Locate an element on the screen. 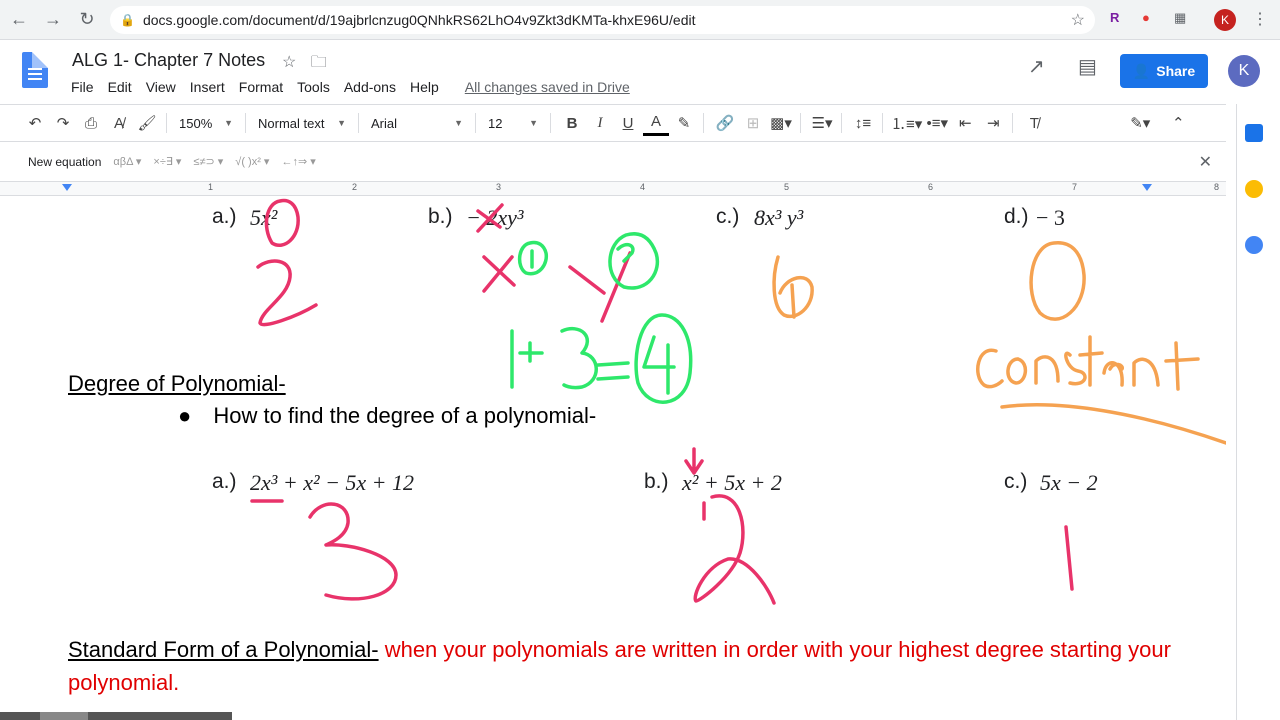  print-icon: ⎙ is located at coordinates (91, 123).